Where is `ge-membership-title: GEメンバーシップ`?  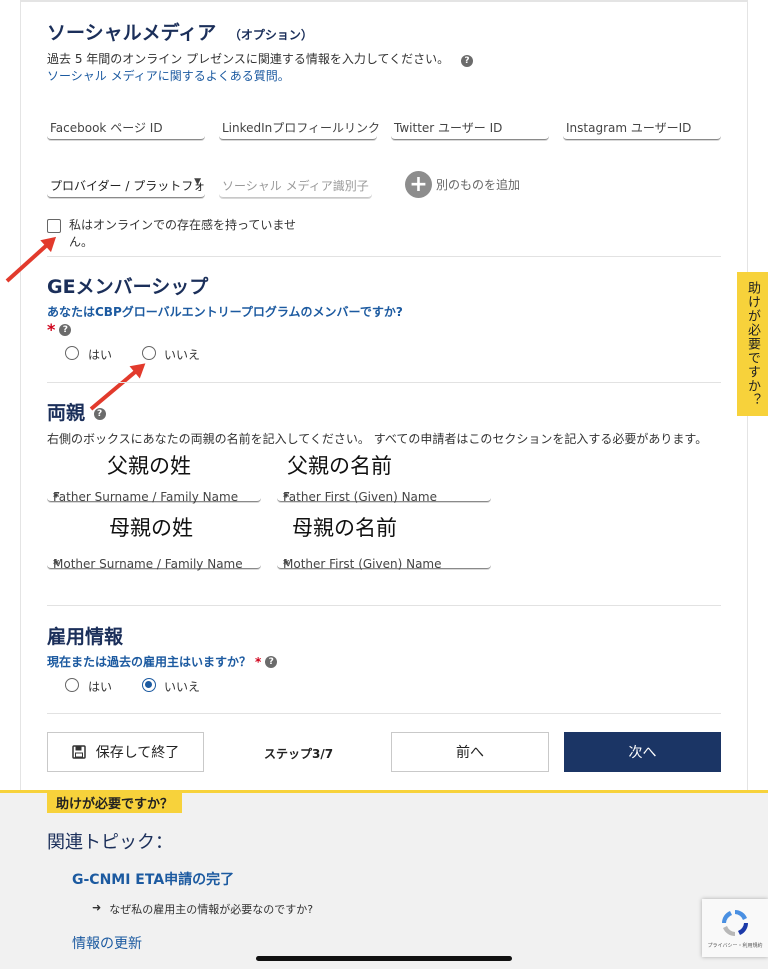
ge-membership-title: GEメンバーシップ is located at coordinates (128, 287).